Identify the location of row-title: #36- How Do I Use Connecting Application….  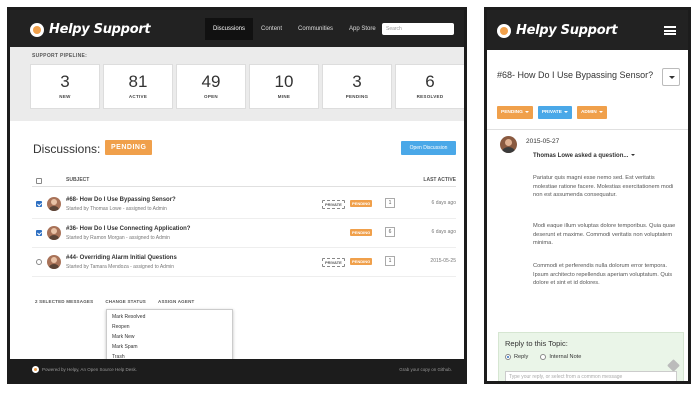
(128, 229).